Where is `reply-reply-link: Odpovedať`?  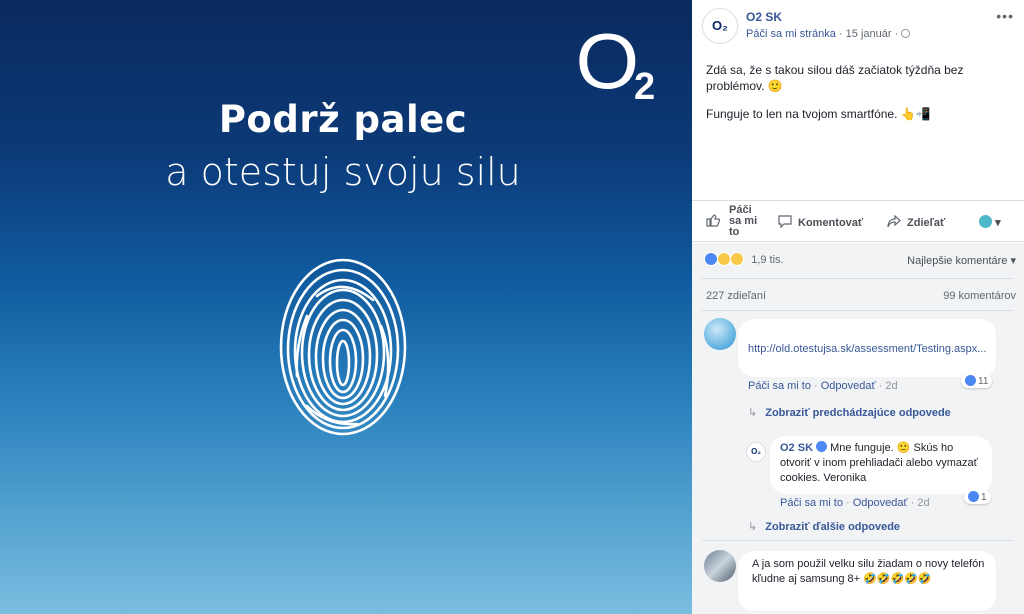 reply-reply-link: Odpovedať is located at coordinates (880, 503).